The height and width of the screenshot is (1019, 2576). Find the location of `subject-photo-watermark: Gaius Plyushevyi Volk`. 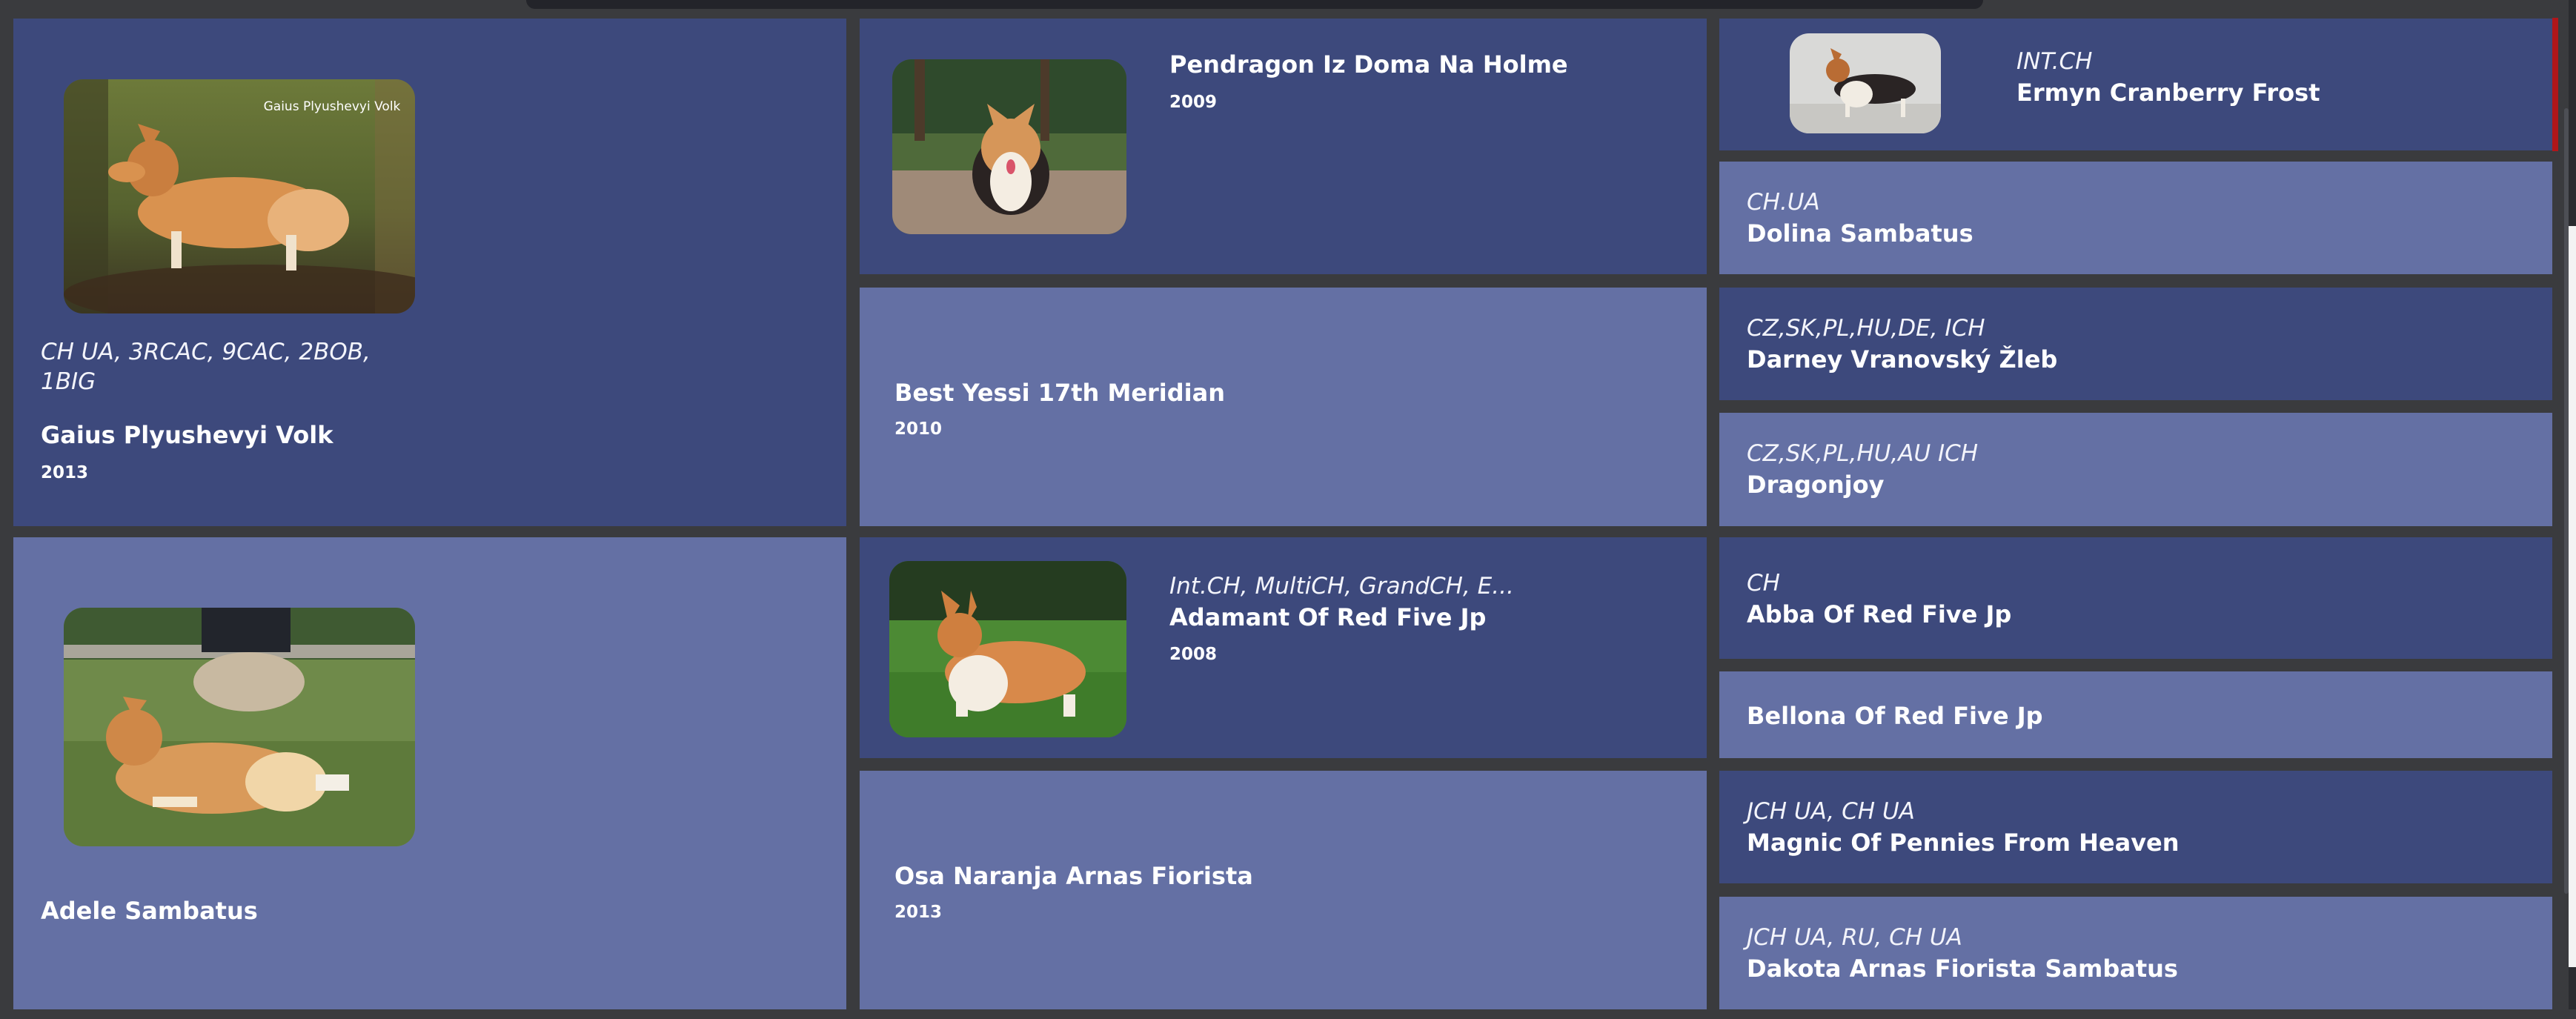

subject-photo-watermark: Gaius Plyushevyi Volk is located at coordinates (332, 106).